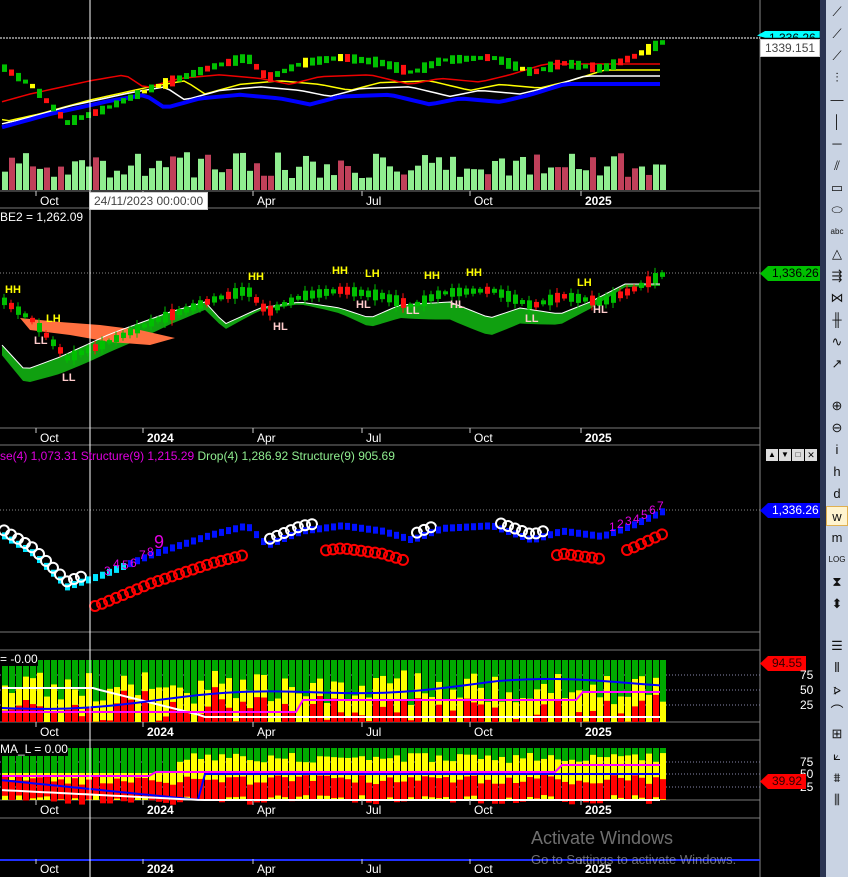  What do you see at coordinates (837, 428) in the screenshot?
I see `zoom-out-icon: ⊖` at bounding box center [837, 428].